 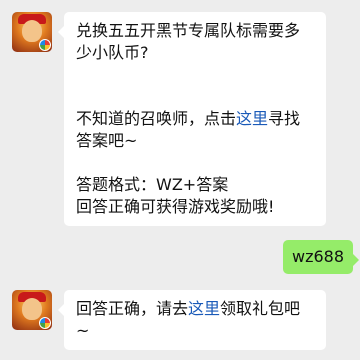 I want to click on answer-suffix: 领取礼包吧, so click(x=260, y=308).